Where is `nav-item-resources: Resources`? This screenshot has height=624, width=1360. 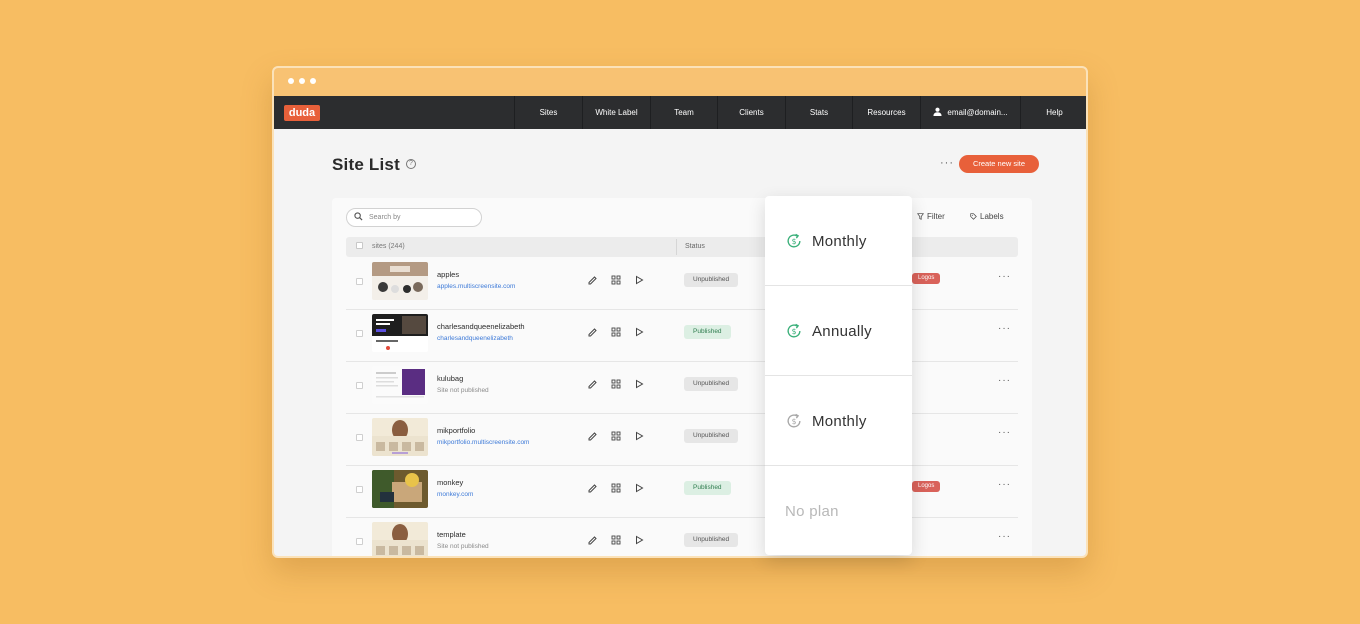 nav-item-resources: Resources is located at coordinates (886, 112).